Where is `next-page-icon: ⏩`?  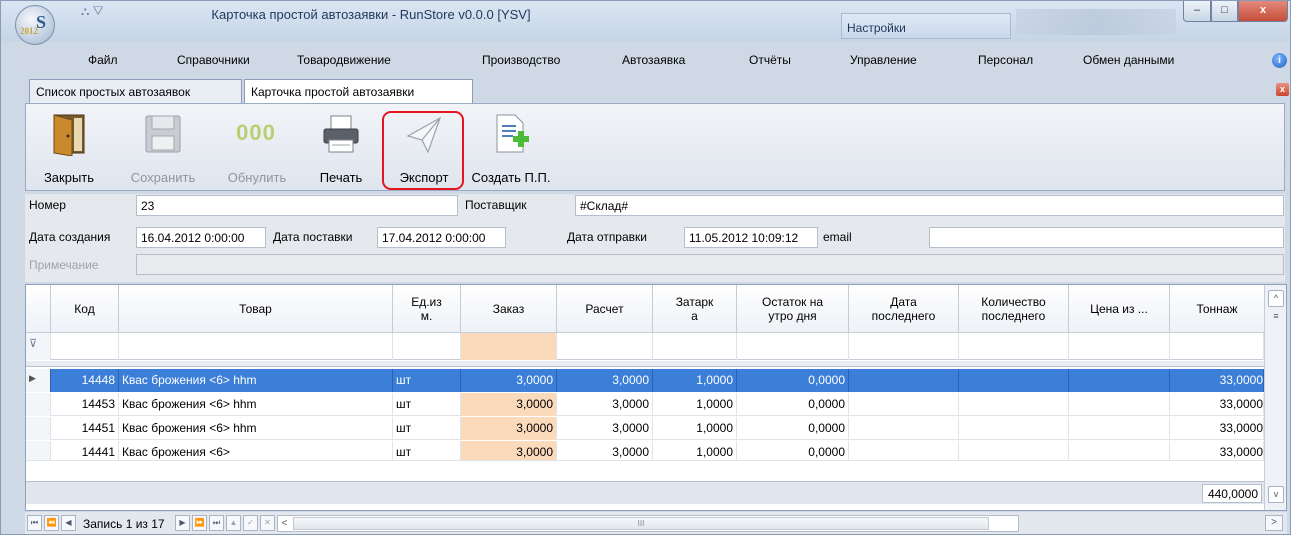 next-page-icon: ⏩ is located at coordinates (199, 523).